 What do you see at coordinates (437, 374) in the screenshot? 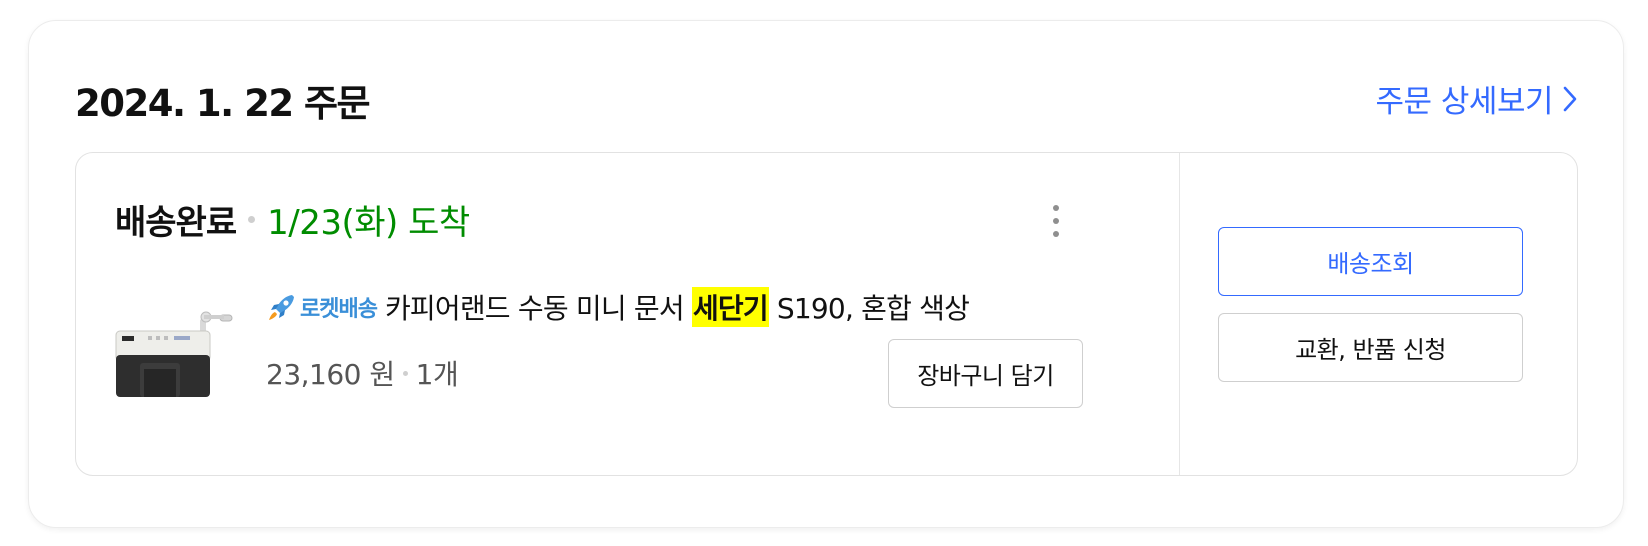
I see `product-quantity: 1개` at bounding box center [437, 374].